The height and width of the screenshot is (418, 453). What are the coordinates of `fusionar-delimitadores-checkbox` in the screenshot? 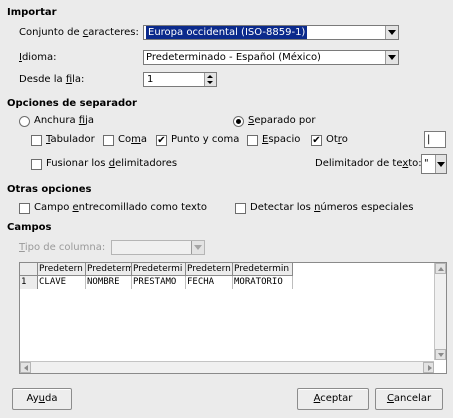 It's located at (36, 164).